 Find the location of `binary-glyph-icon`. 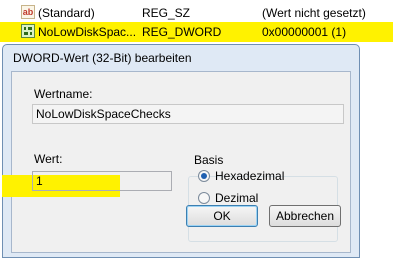

binary-glyph-icon is located at coordinates (28, 31).